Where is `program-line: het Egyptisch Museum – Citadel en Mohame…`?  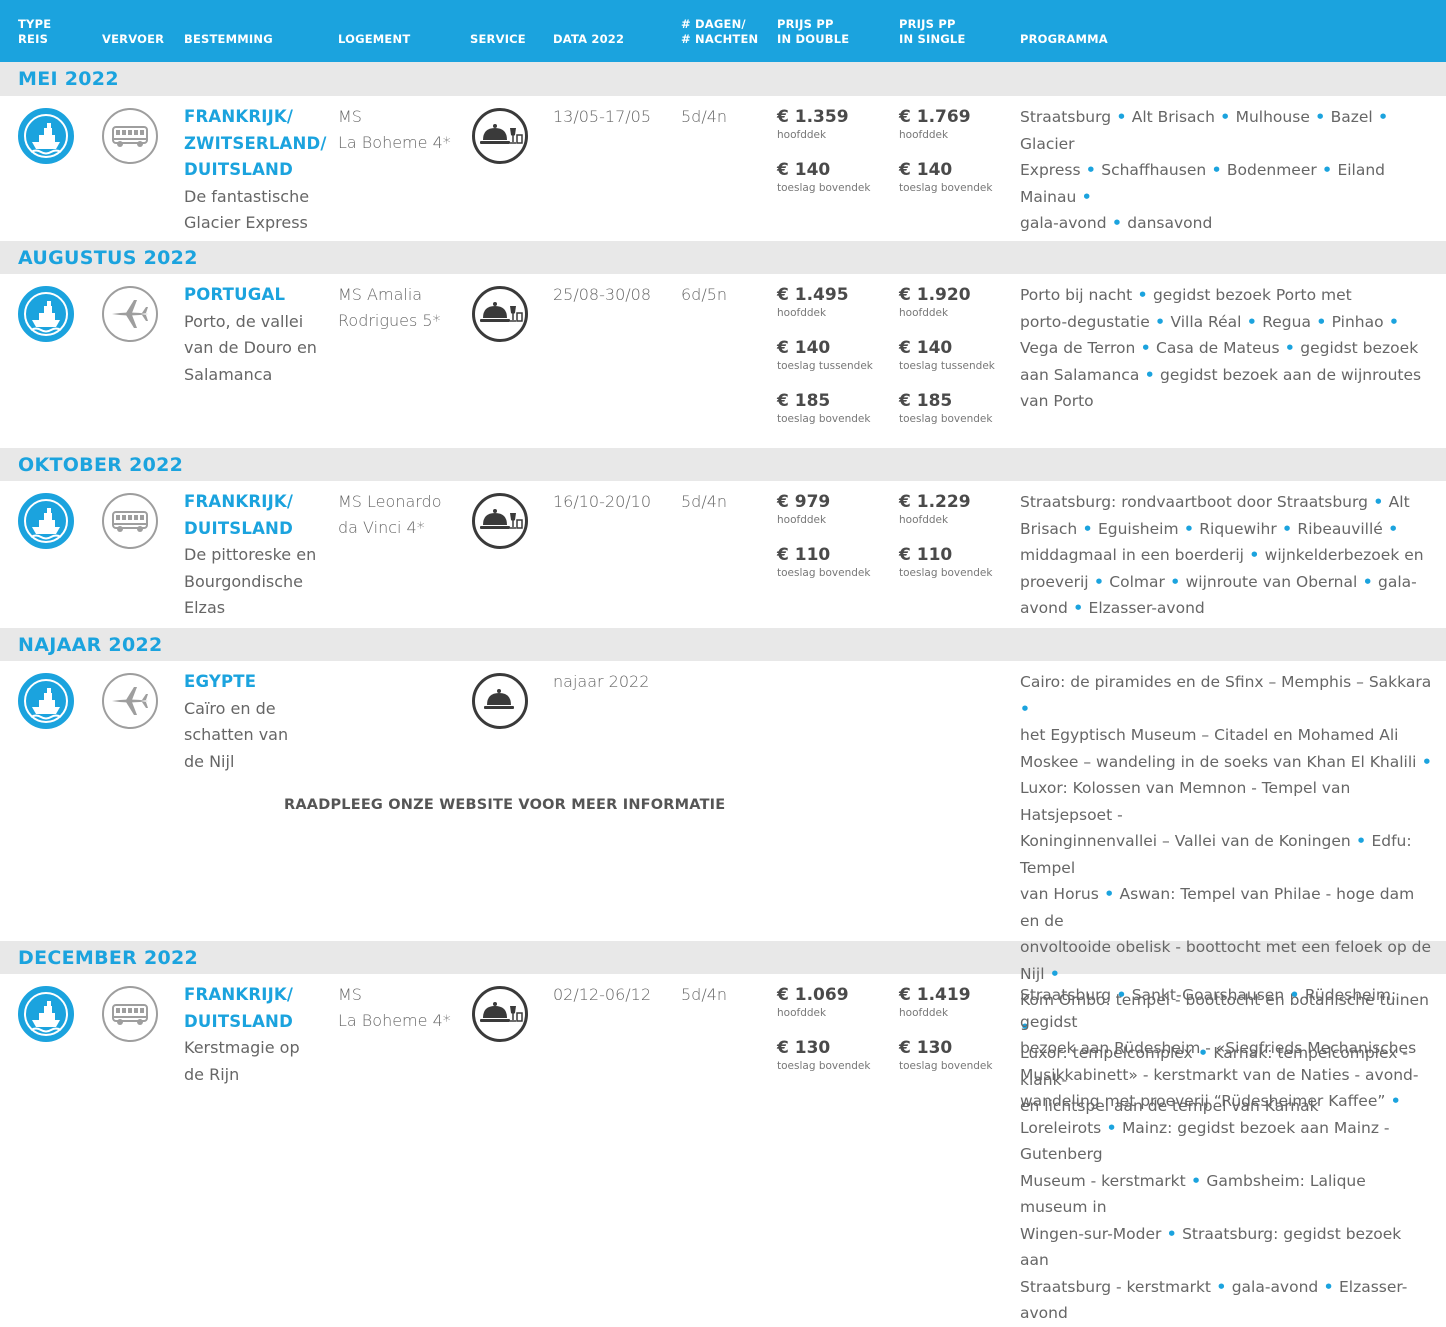
program-line: het Egyptisch Museum – Citadel en Mohame… is located at coordinates (1226, 735).